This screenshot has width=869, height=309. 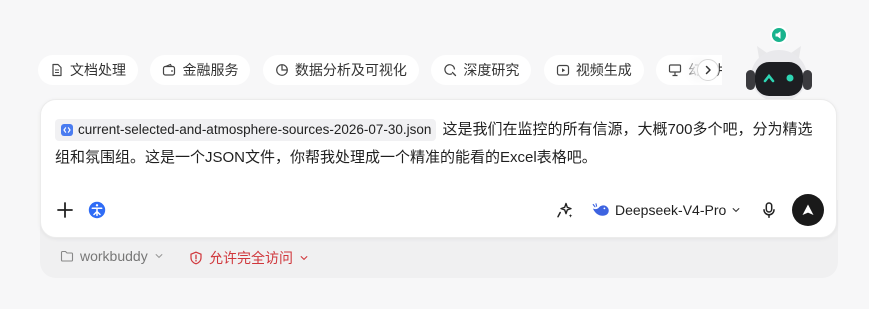 I want to click on chip-label: 金融服务, so click(x=210, y=70).